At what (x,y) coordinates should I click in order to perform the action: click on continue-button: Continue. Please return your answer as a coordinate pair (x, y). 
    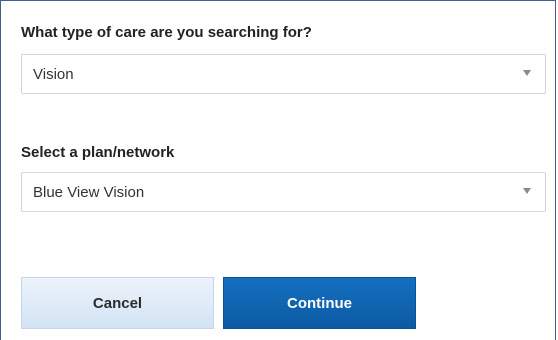
    Looking at the image, I should click on (319, 303).